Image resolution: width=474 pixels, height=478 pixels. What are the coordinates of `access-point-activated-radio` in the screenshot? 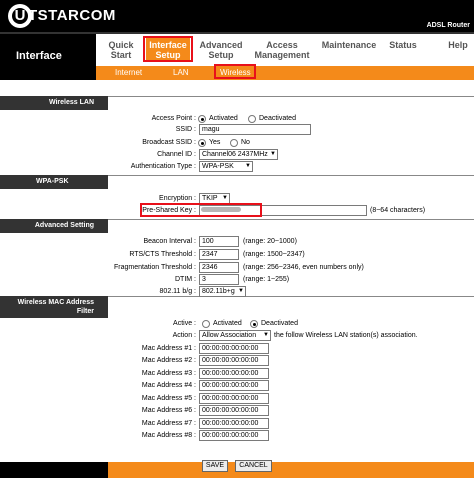 It's located at (202, 119).